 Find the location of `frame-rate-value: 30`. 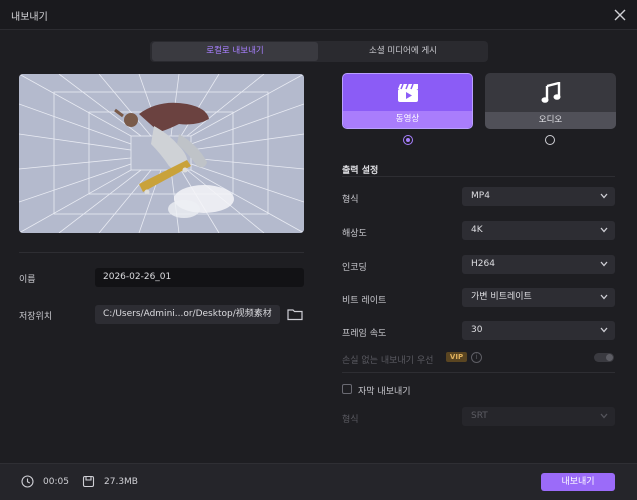

frame-rate-value: 30 is located at coordinates (477, 330).